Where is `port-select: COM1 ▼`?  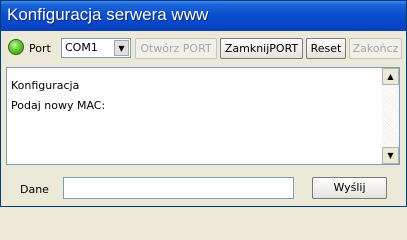
port-select: COM1 ▼ is located at coordinates (96, 48).